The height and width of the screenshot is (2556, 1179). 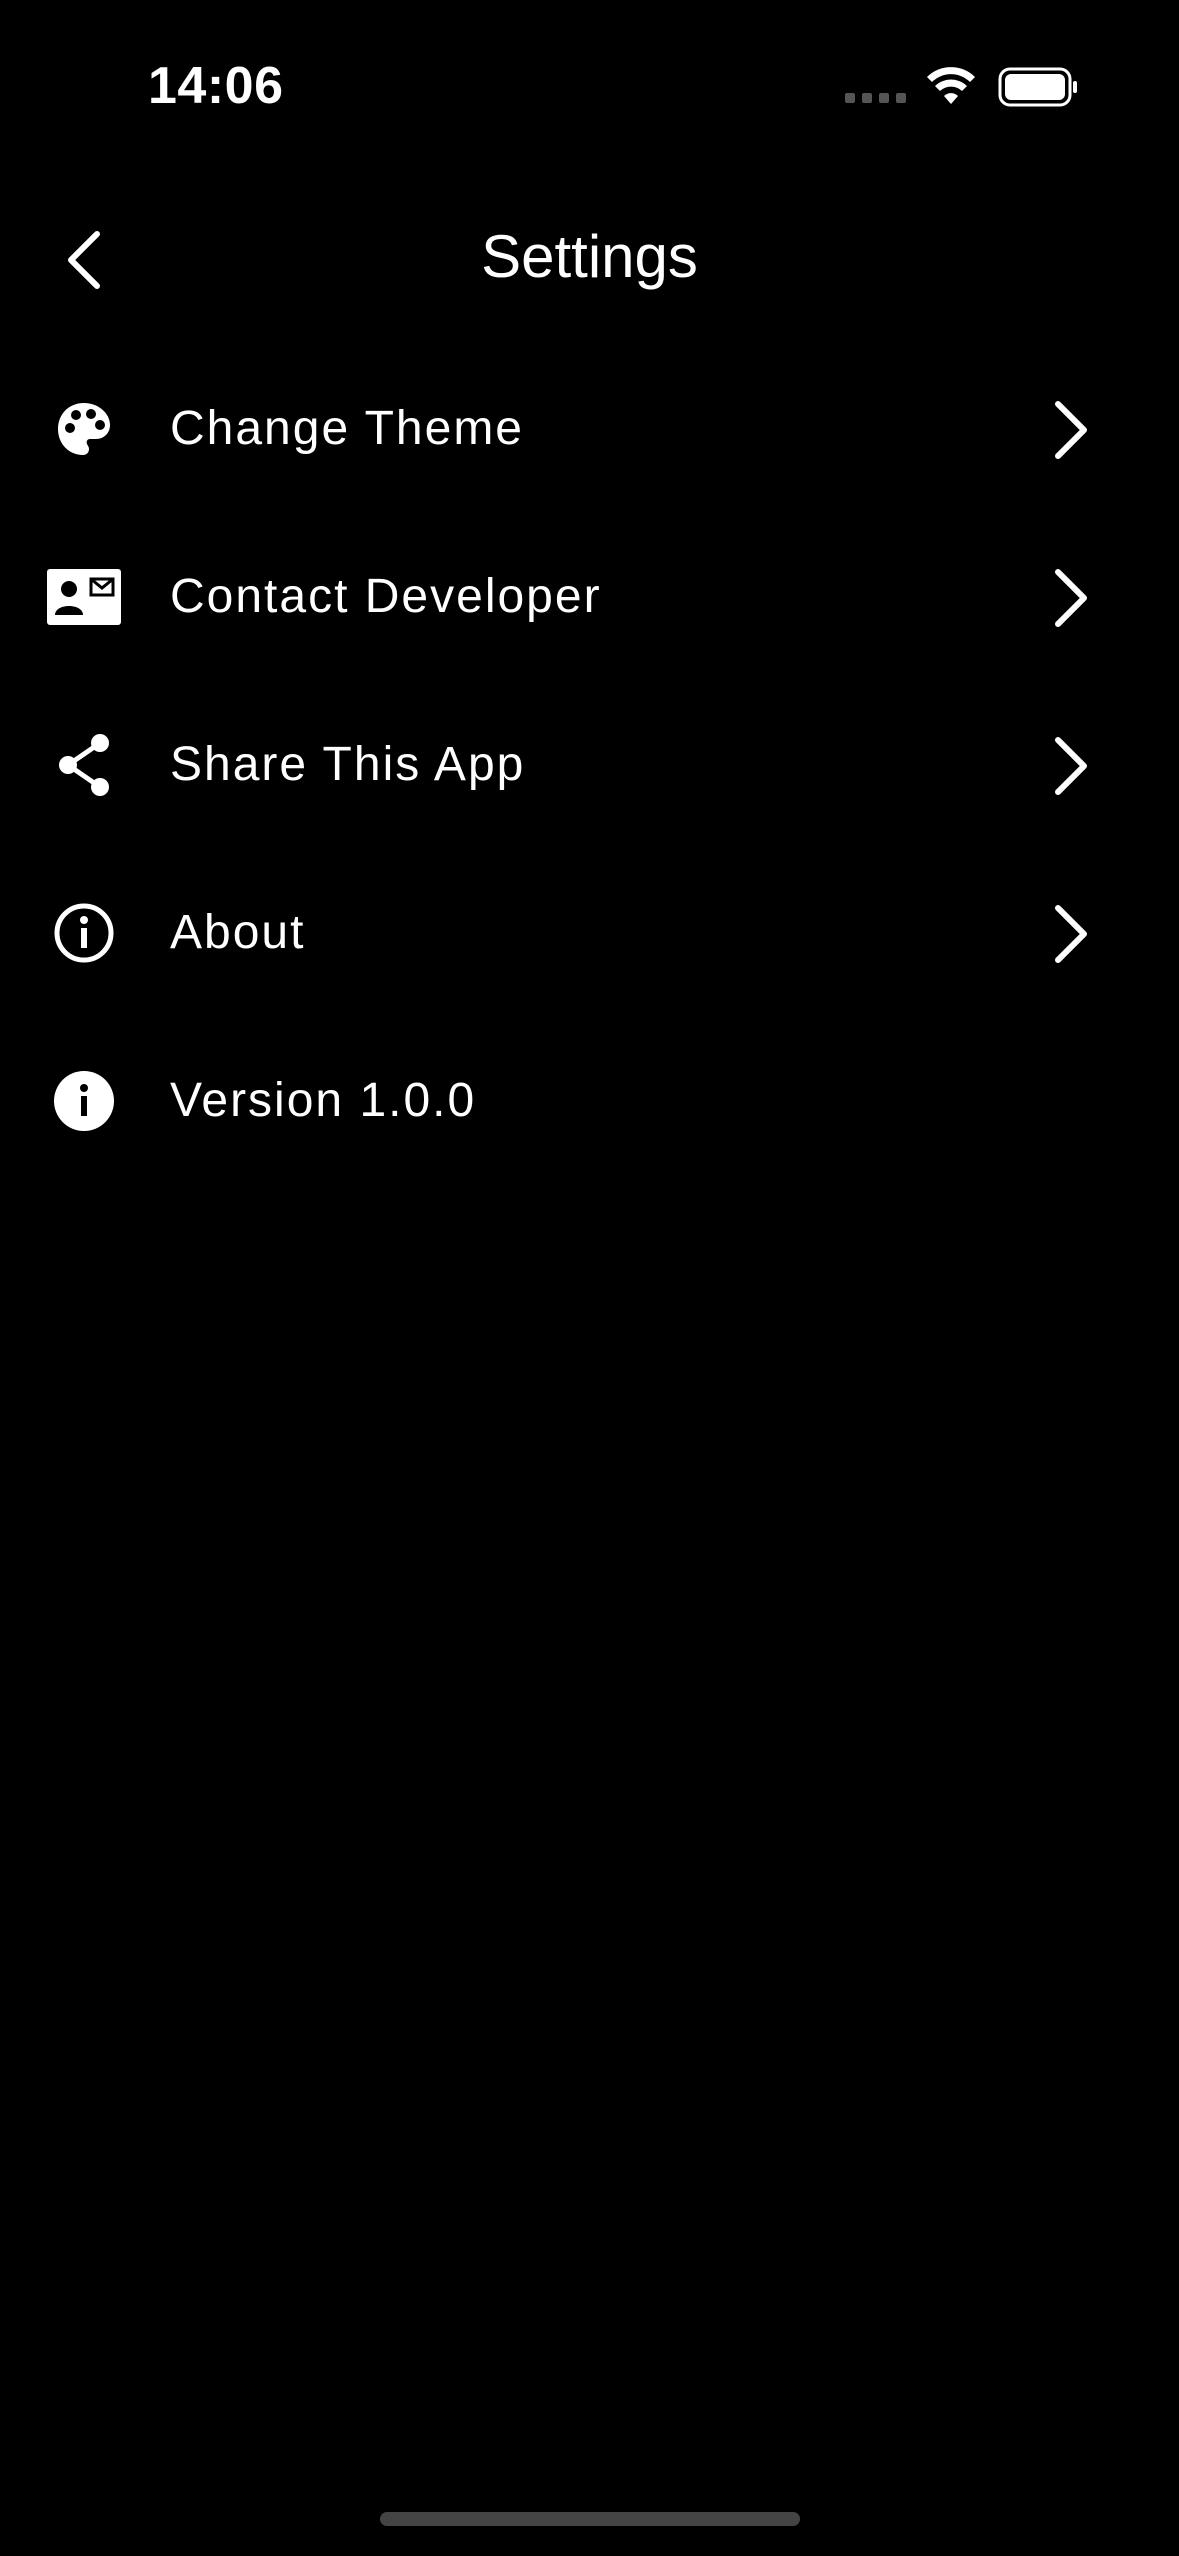 What do you see at coordinates (238, 932) in the screenshot?
I see `settings-item-label: About` at bounding box center [238, 932].